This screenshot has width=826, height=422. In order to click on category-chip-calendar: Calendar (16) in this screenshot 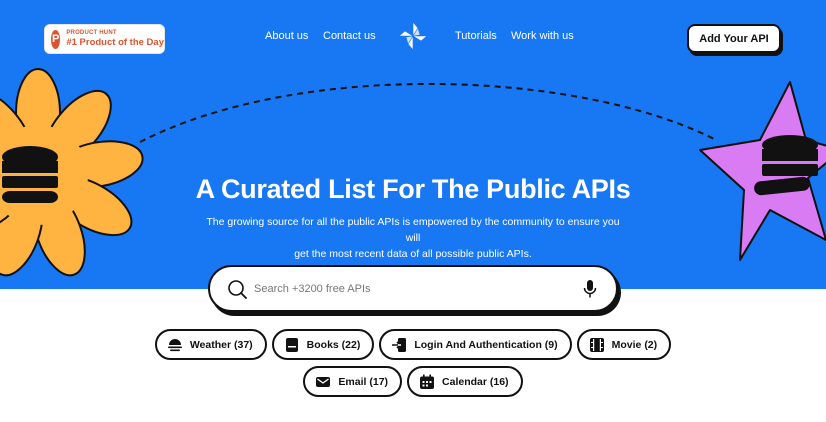, I will do `click(465, 381)`.